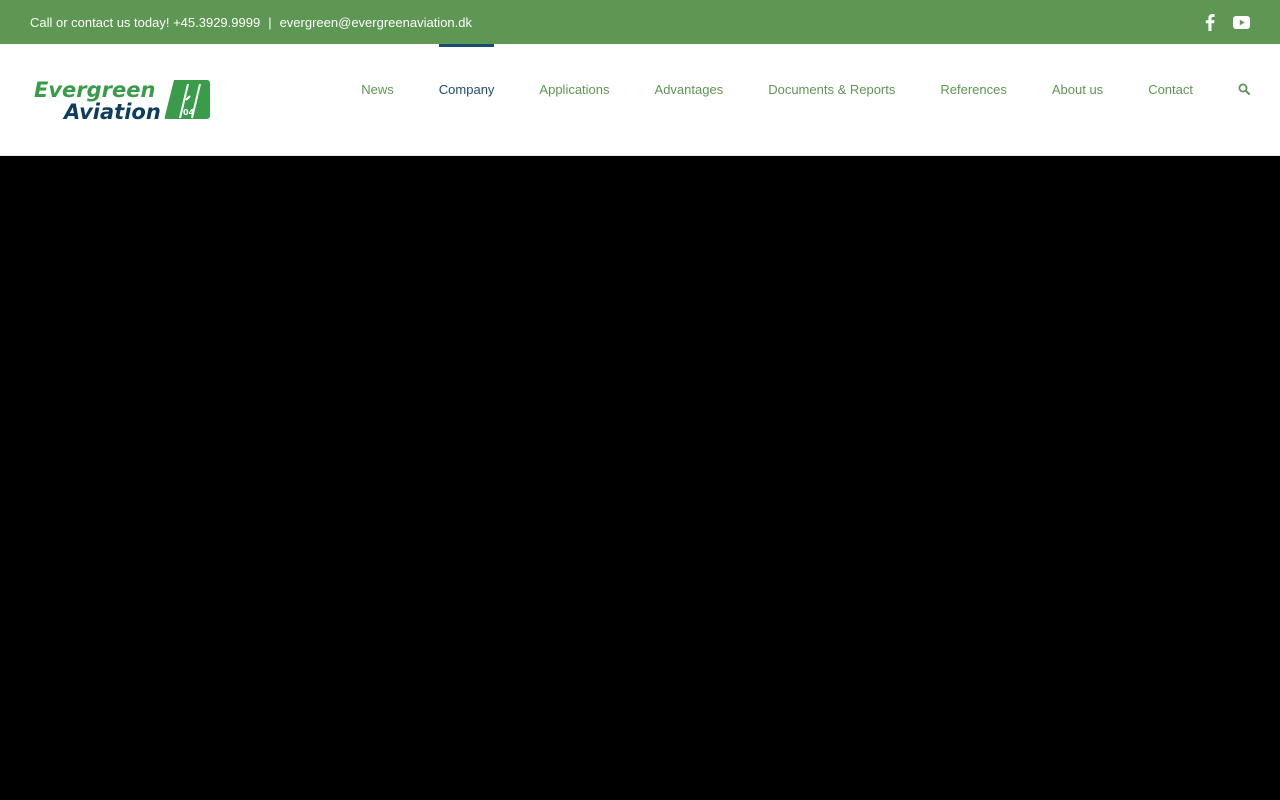 Image resolution: width=1280 pixels, height=800 pixels. I want to click on call-text: Call or contact us today! +45.3929.9999, so click(145, 22).